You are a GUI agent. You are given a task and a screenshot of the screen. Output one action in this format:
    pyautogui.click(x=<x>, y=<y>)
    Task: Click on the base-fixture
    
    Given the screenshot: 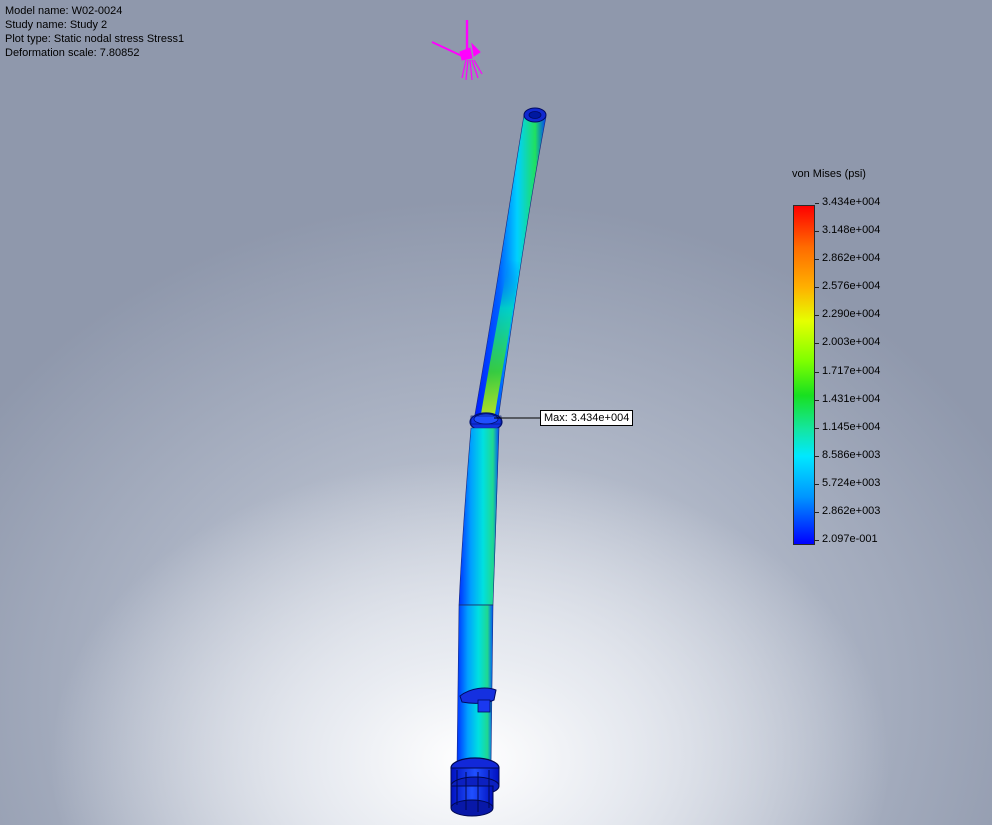 What is the action you would take?
    pyautogui.click(x=475, y=787)
    